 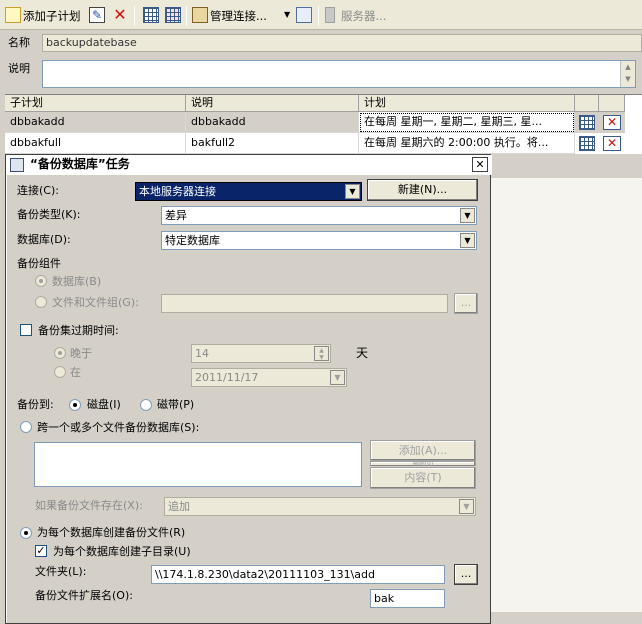 What do you see at coordinates (77, 281) in the screenshot?
I see `component-database-label: 数据库(B)` at bounding box center [77, 281].